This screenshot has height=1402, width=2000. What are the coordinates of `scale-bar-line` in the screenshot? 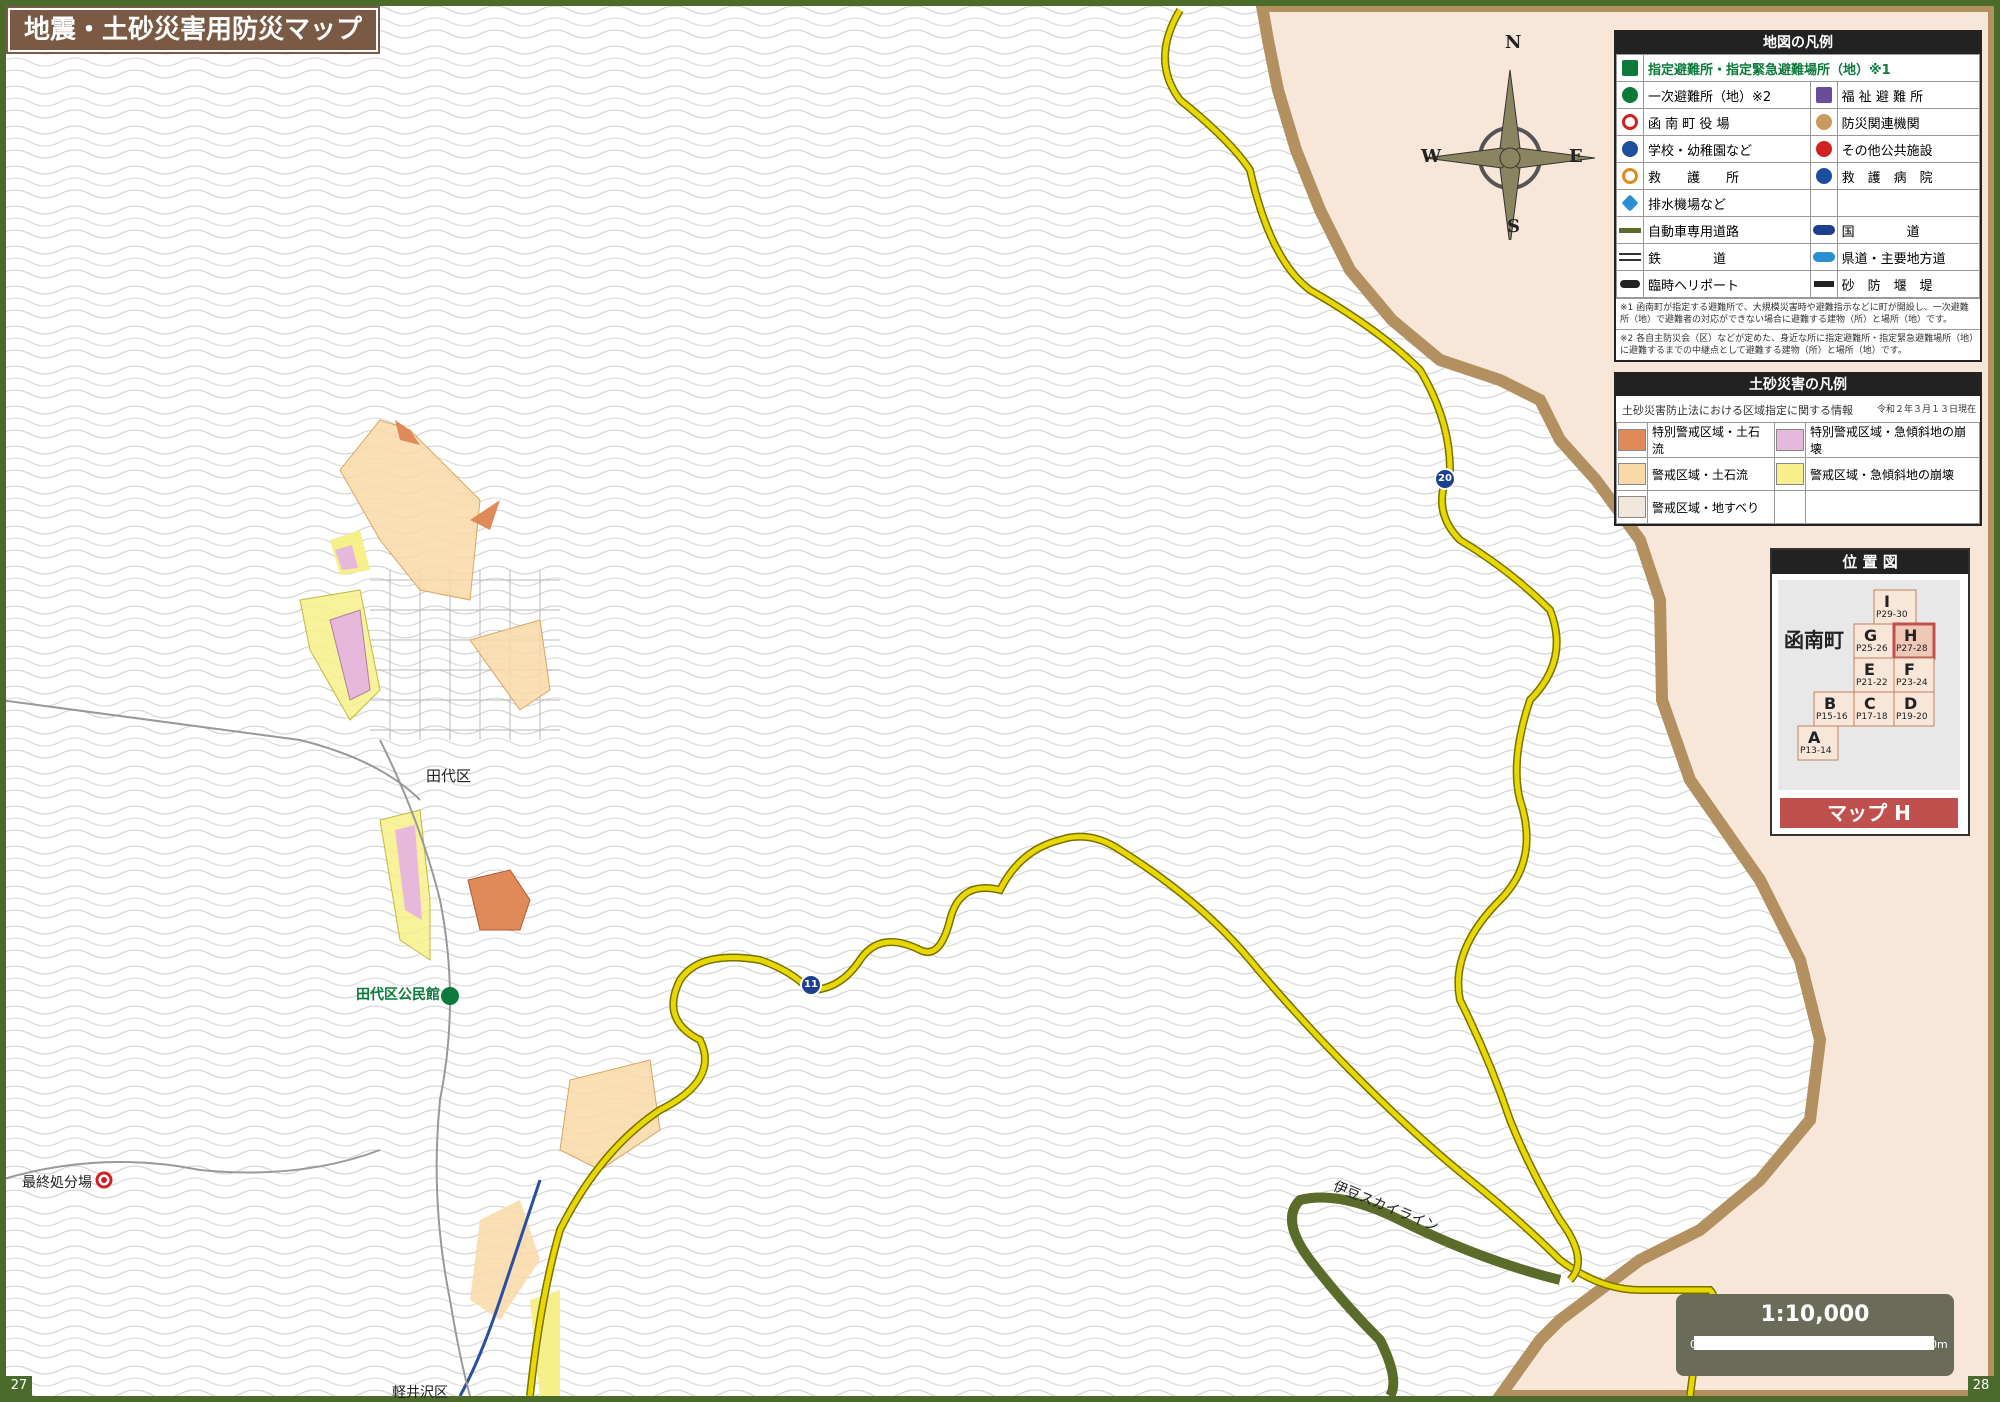 It's located at (1814, 1343).